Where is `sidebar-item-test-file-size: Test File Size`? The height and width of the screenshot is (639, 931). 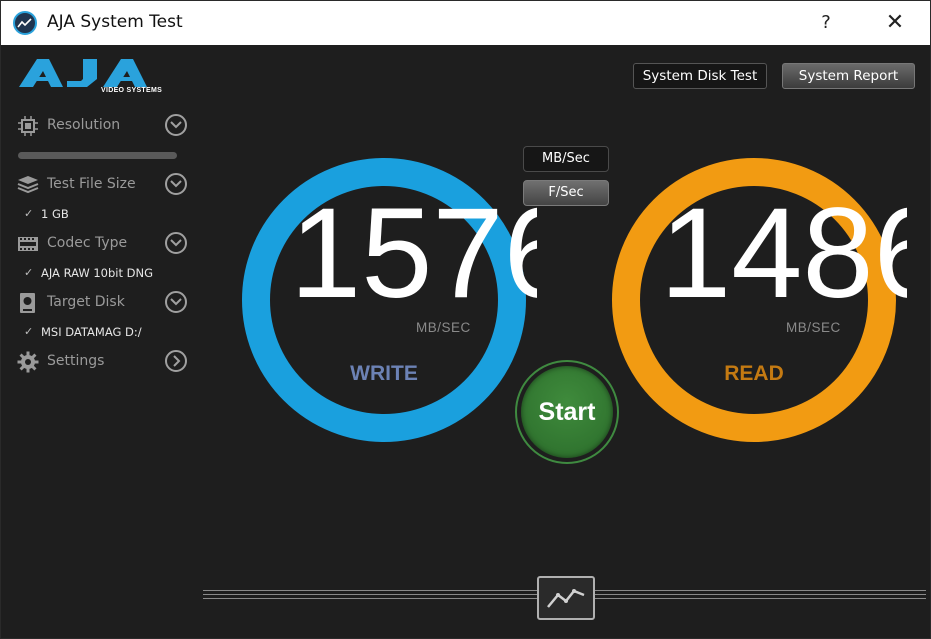
sidebar-item-test-file-size: Test File Size is located at coordinates (103, 185).